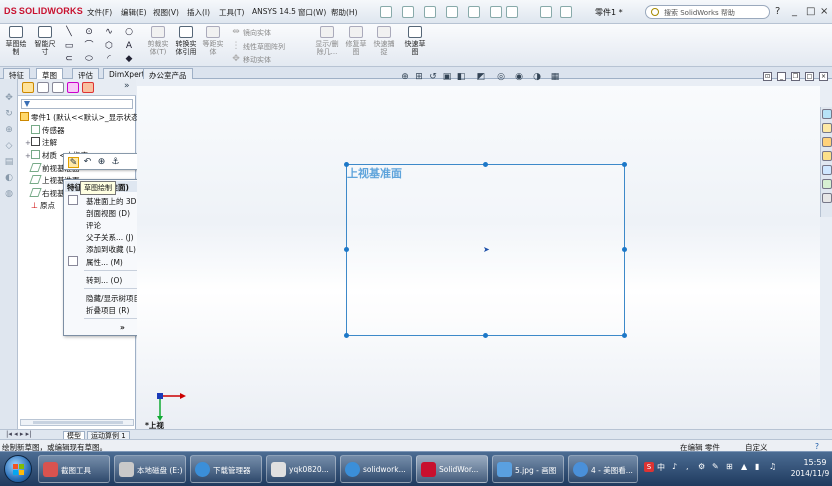  I want to click on save-icon, so click(430, 12).